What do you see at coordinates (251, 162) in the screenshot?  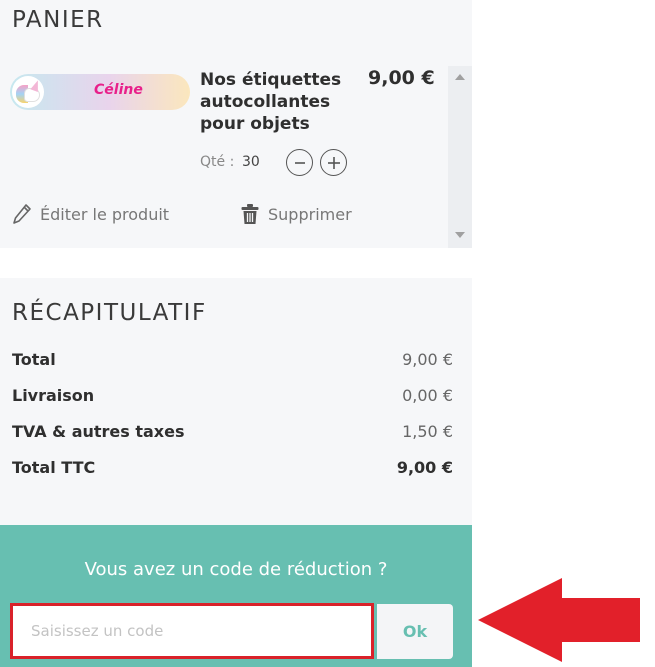 I see `quantity-value: 30` at bounding box center [251, 162].